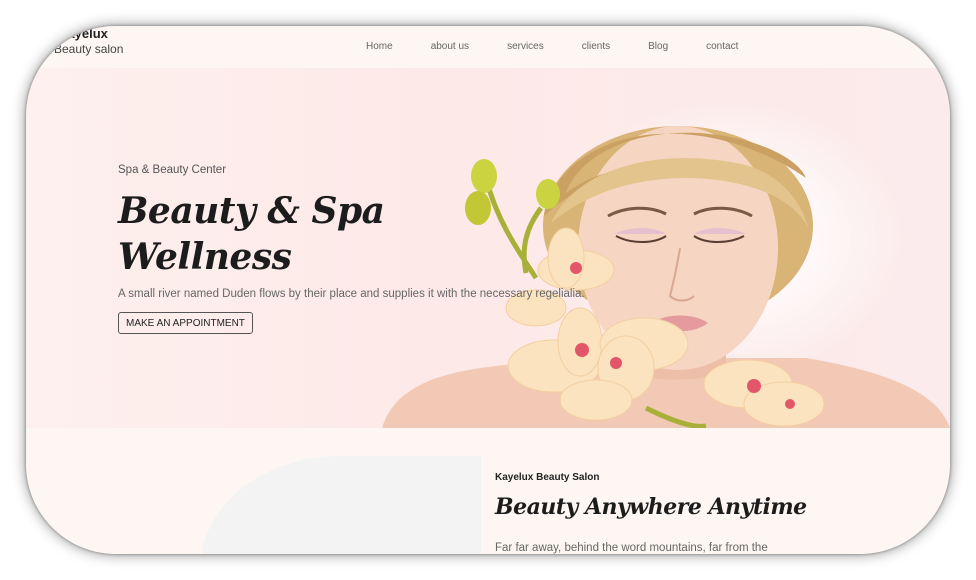  What do you see at coordinates (89, 49) in the screenshot?
I see `brand-subtitle: Beauty salon` at bounding box center [89, 49].